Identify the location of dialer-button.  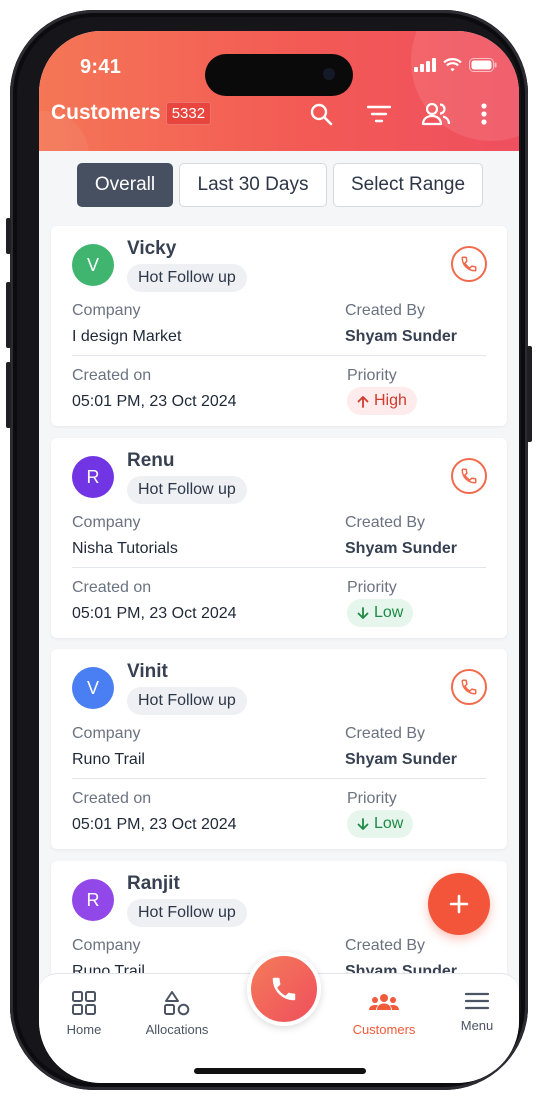
(284, 989).